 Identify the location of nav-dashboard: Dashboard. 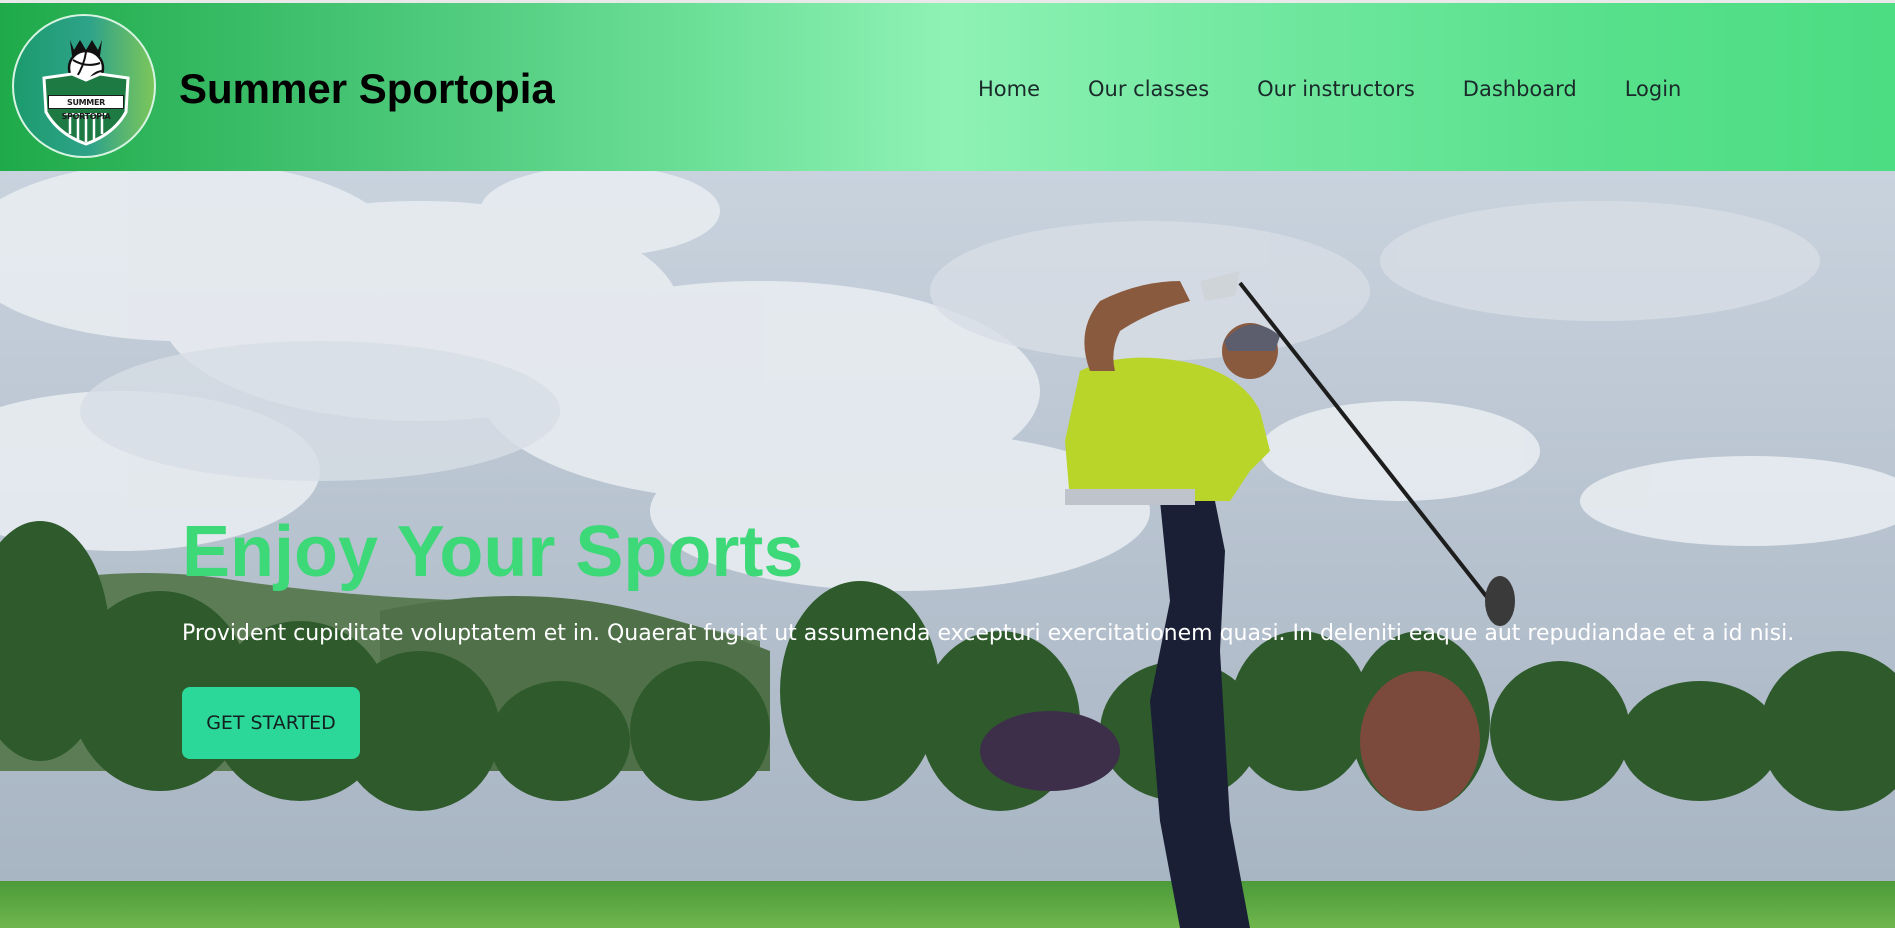
(1520, 89).